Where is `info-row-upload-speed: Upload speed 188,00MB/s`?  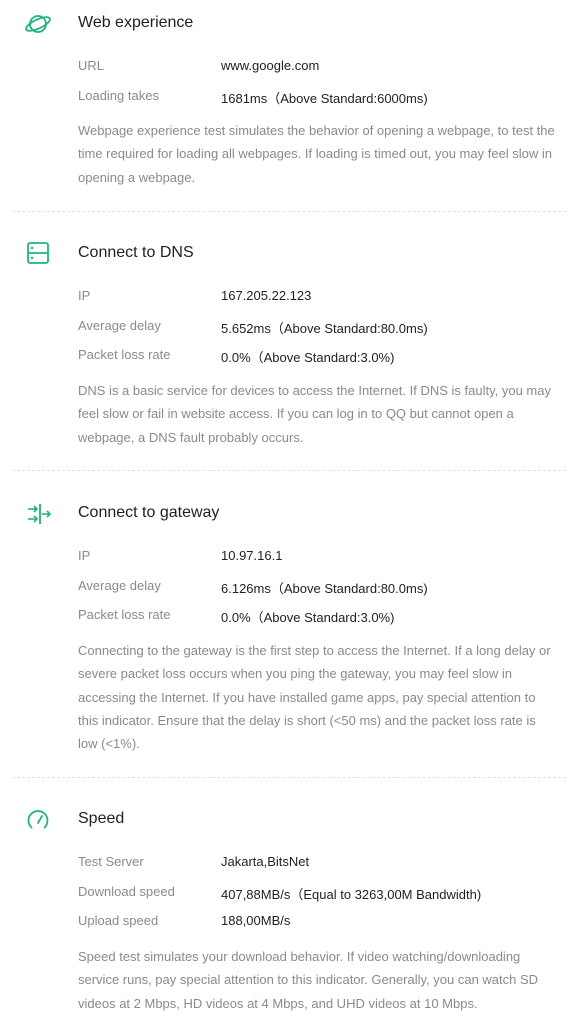 info-row-upload-speed: Upload speed 188,00MB/s is located at coordinates (318, 923).